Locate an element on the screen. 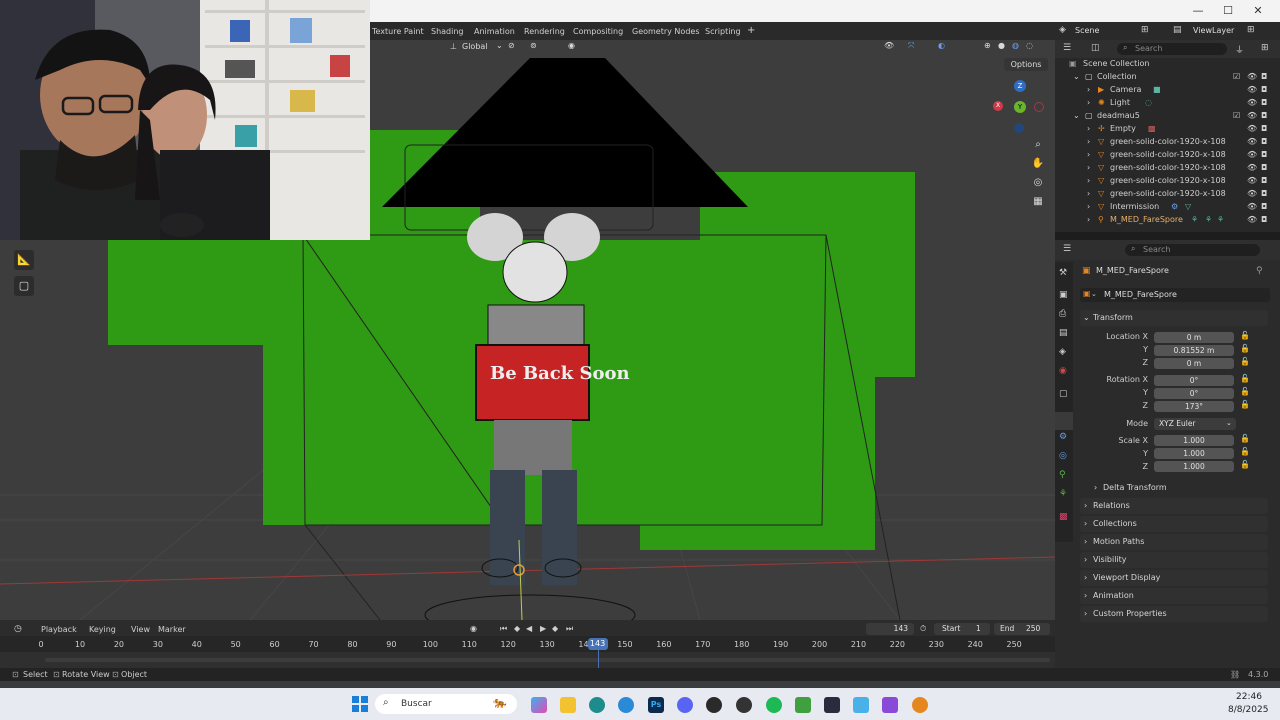 This screenshot has height=720, width=1280. solid-shading-icon: ● is located at coordinates (1001, 45).